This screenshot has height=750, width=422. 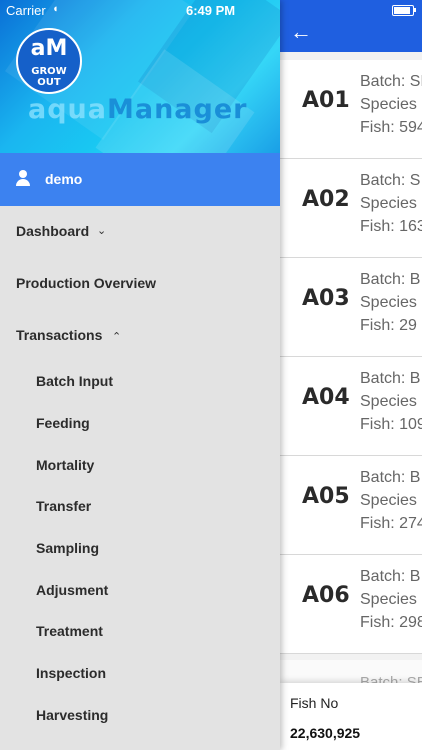 What do you see at coordinates (64, 179) in the screenshot?
I see `user-name: demo` at bounding box center [64, 179].